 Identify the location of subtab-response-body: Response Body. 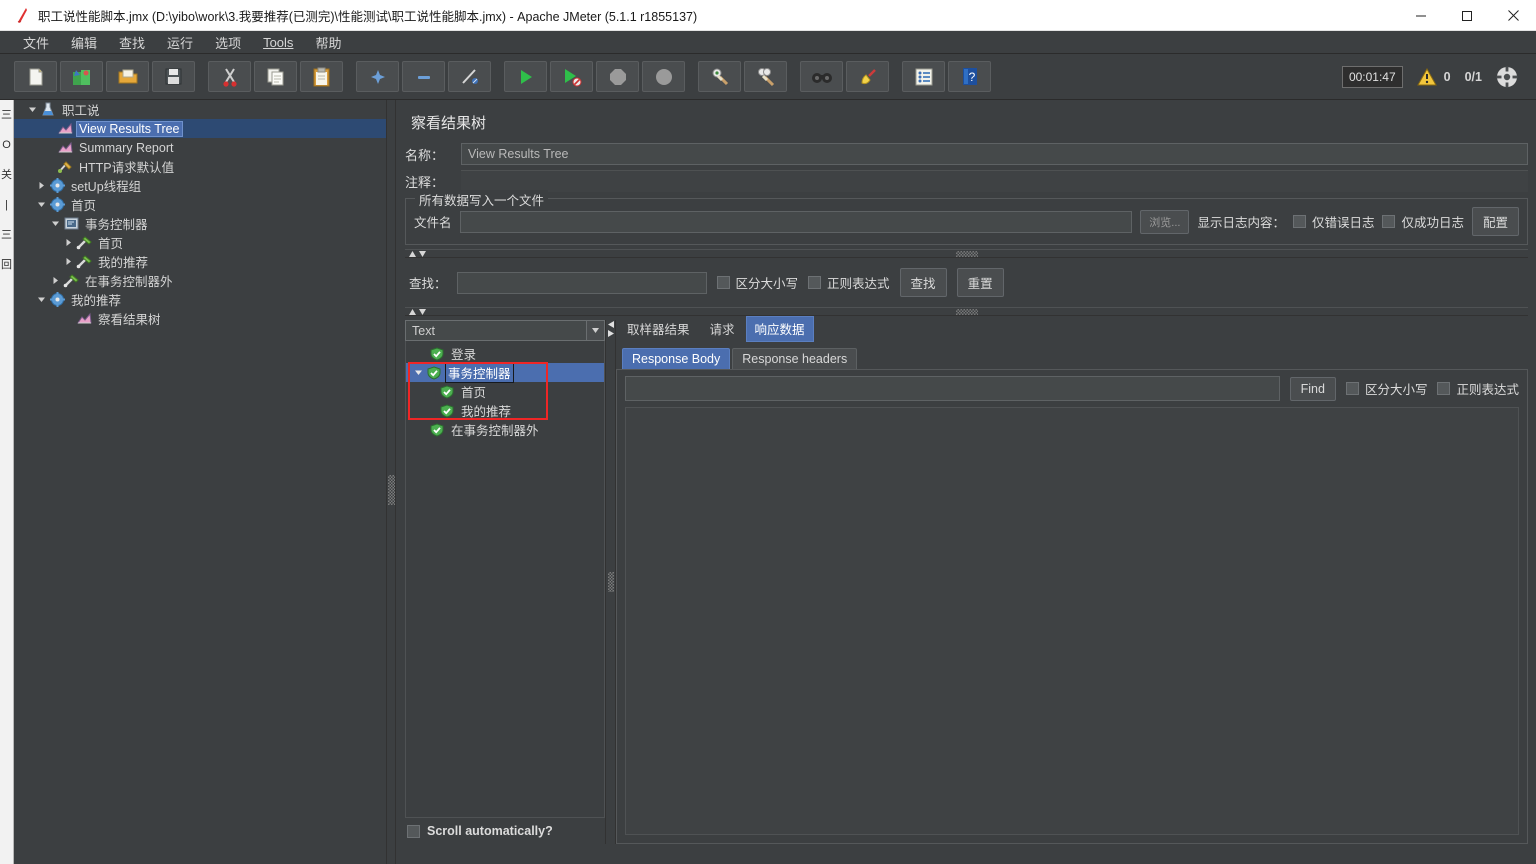
(676, 358).